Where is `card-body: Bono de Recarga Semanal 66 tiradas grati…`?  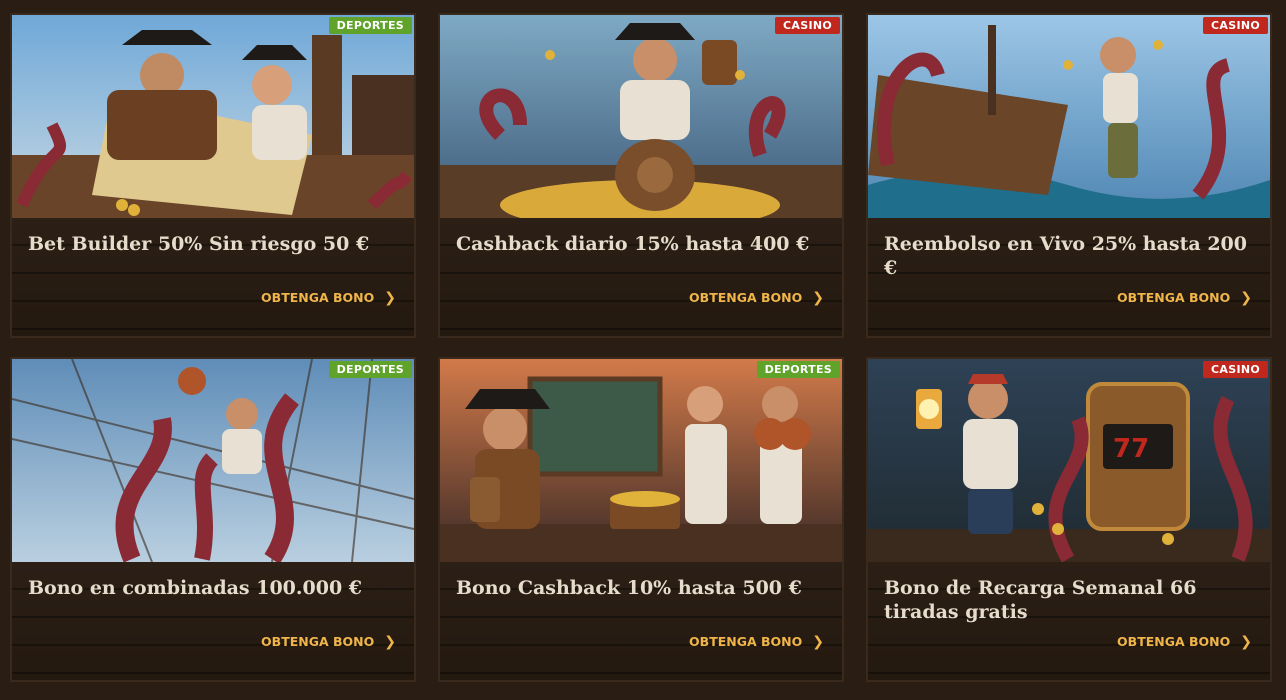
card-body: Bono de Recarga Semanal 66 tiradas grati… is located at coordinates (1069, 621).